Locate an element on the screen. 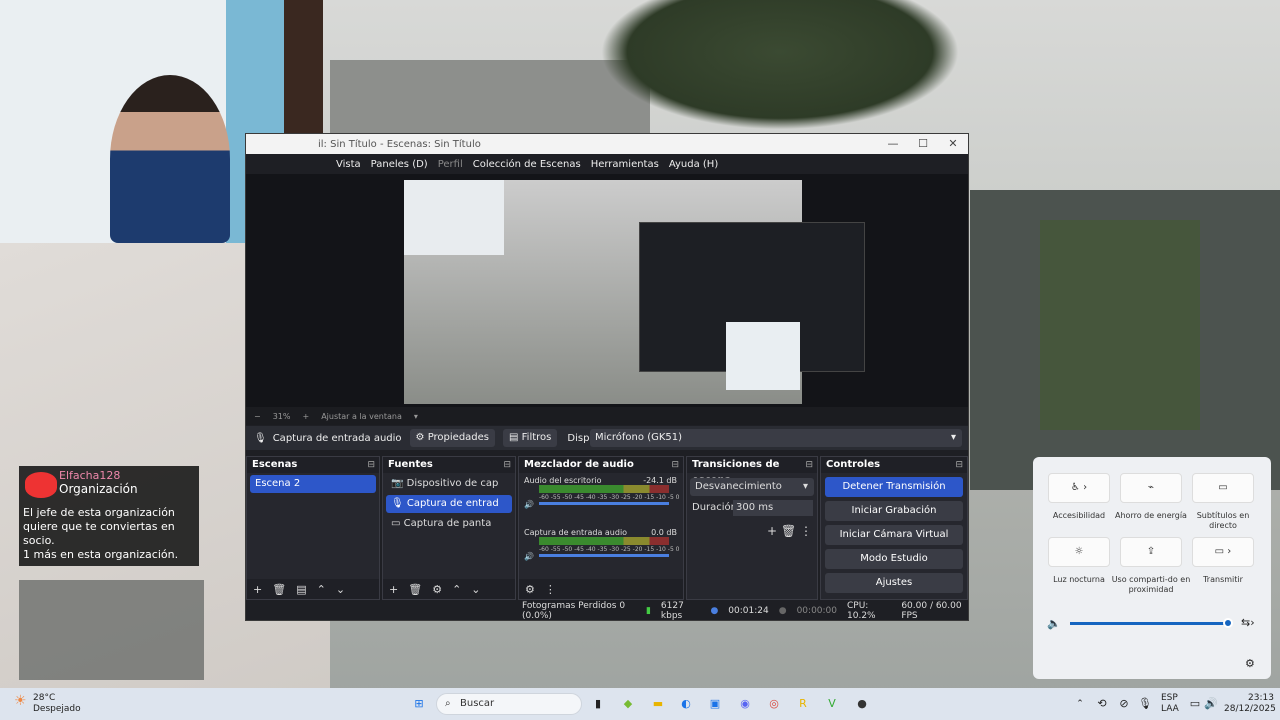 Image resolution: width=1280 pixels, height=720 pixels. duration-row: Duración 300 ms is located at coordinates (752, 508).